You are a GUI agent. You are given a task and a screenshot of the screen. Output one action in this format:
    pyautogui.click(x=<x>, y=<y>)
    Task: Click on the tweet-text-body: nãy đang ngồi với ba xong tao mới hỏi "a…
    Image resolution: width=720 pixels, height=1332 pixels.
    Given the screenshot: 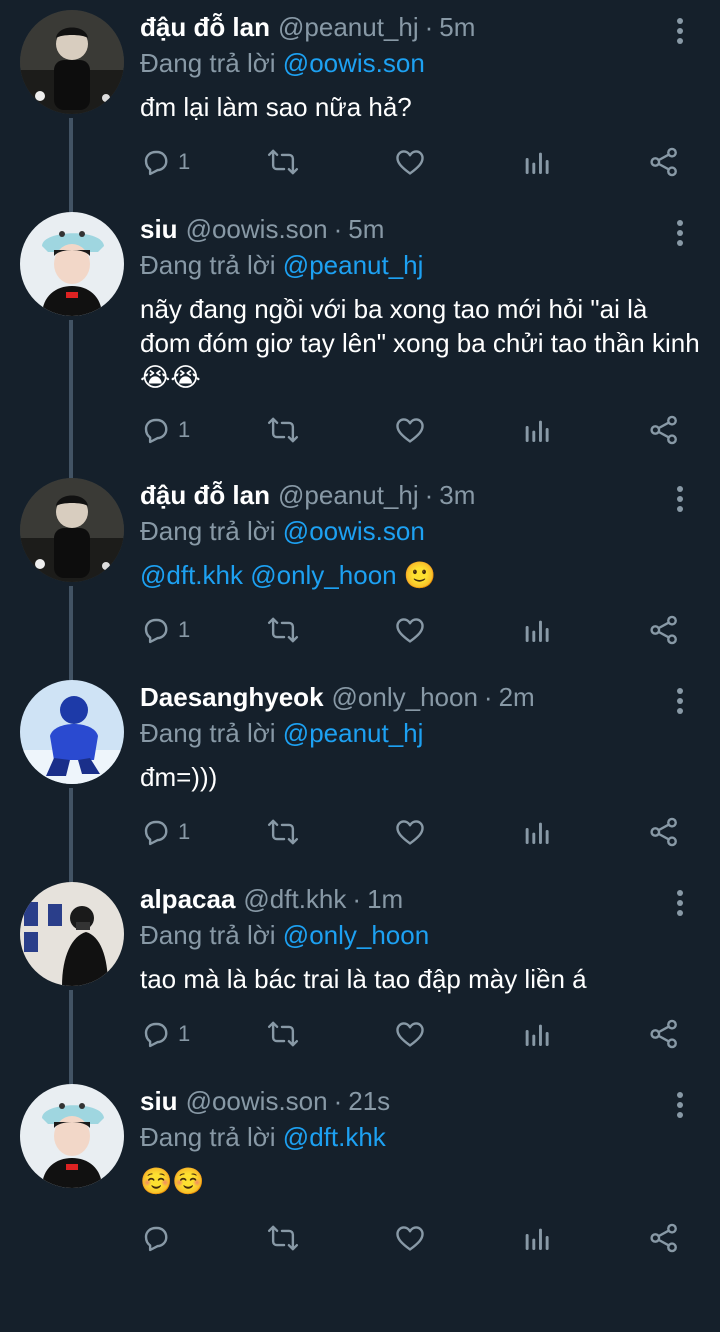 What is the action you would take?
    pyautogui.click(x=420, y=326)
    